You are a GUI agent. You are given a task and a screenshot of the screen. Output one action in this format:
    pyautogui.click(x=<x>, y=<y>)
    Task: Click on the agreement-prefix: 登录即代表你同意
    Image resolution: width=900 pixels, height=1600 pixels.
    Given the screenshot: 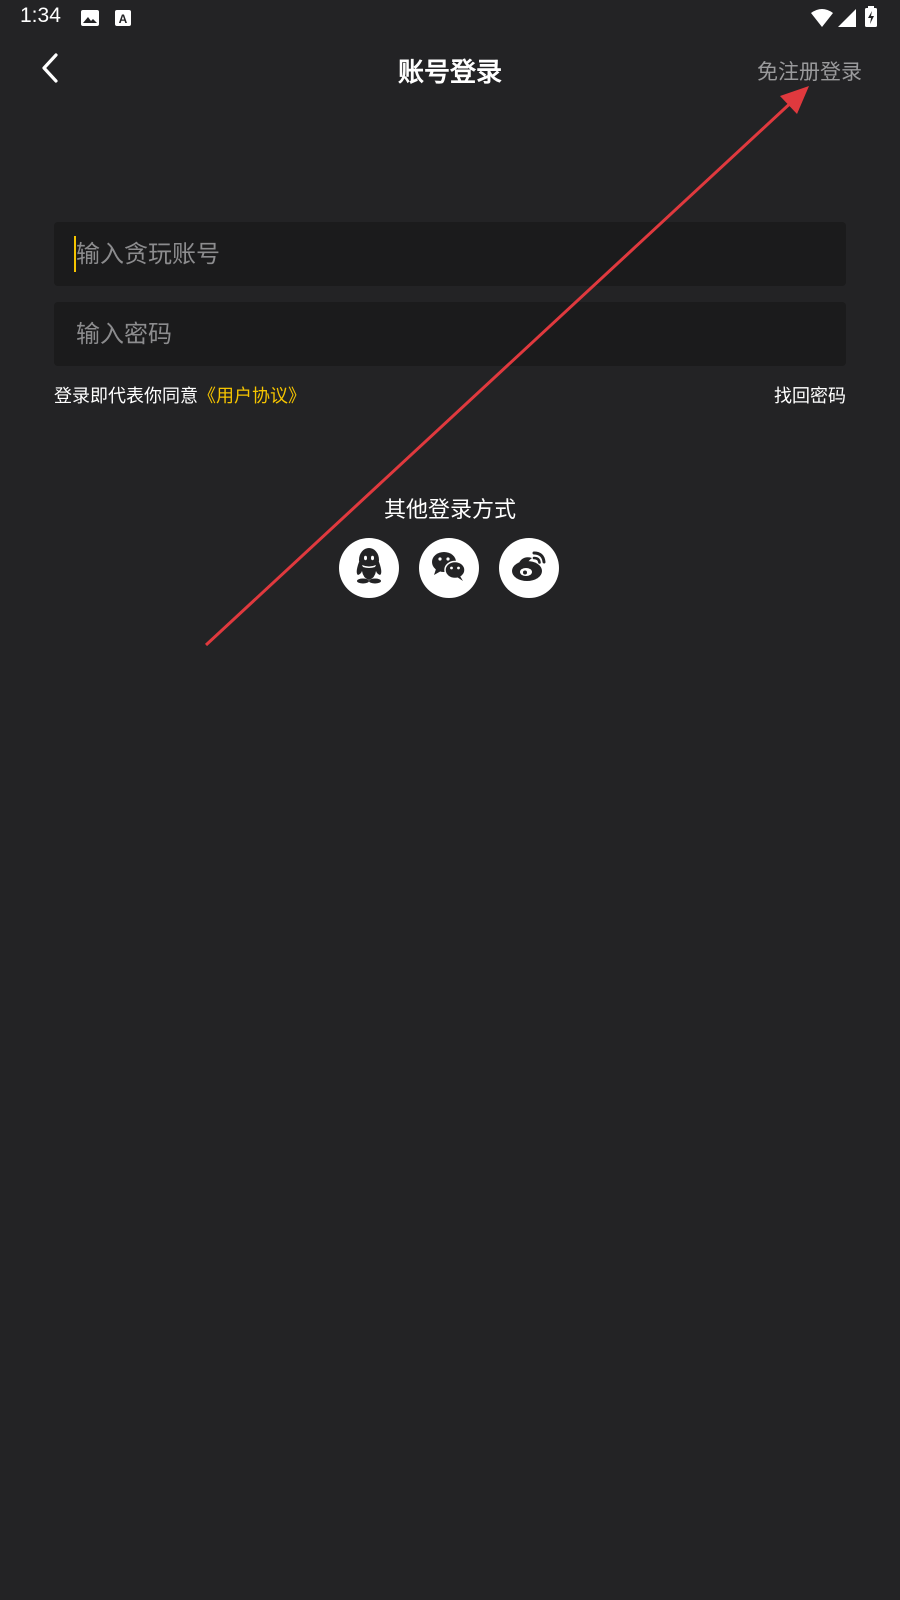 What is the action you would take?
    pyautogui.click(x=126, y=396)
    